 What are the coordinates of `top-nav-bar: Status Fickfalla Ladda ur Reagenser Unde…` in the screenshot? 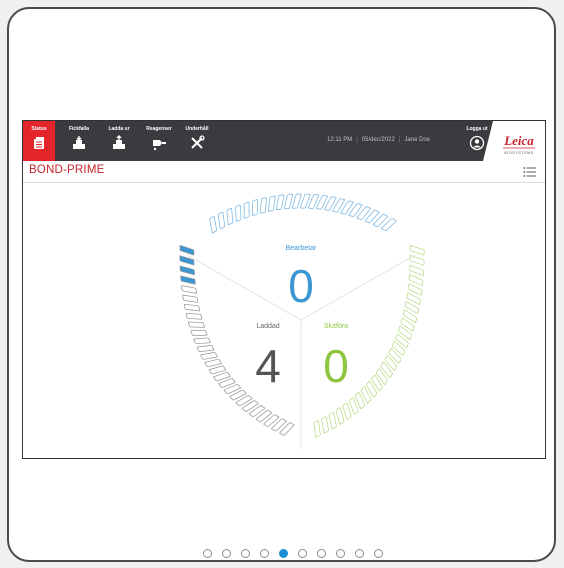 It's located at (284, 141).